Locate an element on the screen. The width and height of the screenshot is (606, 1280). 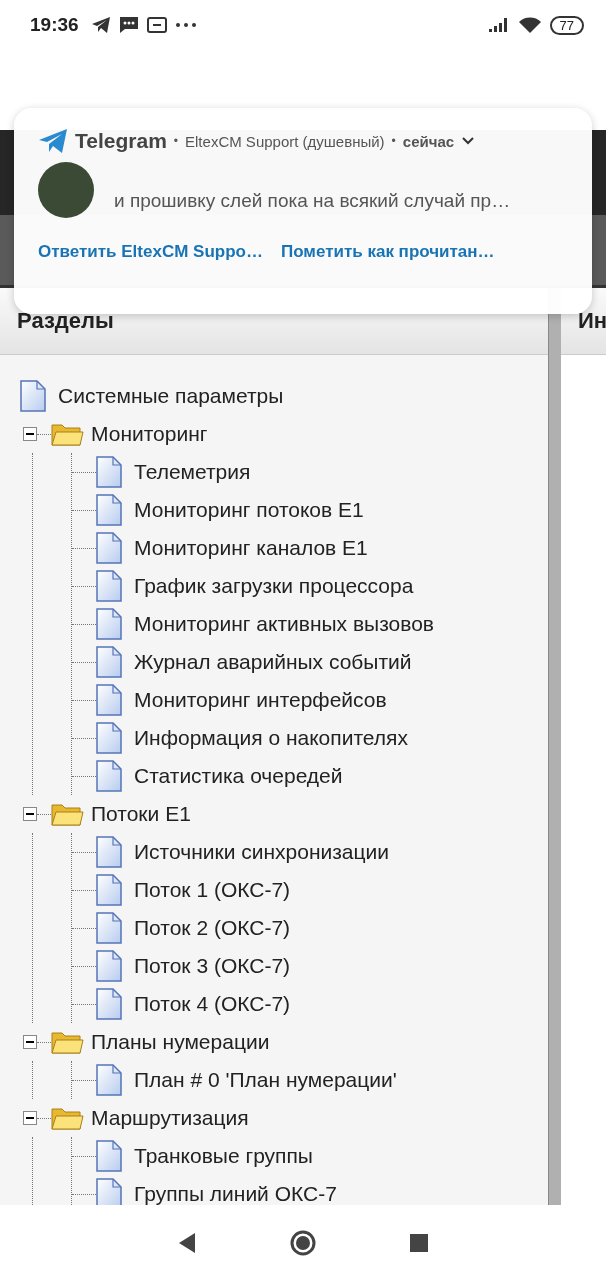
tree-item: Системные параметры is located at coordinates (171, 396).